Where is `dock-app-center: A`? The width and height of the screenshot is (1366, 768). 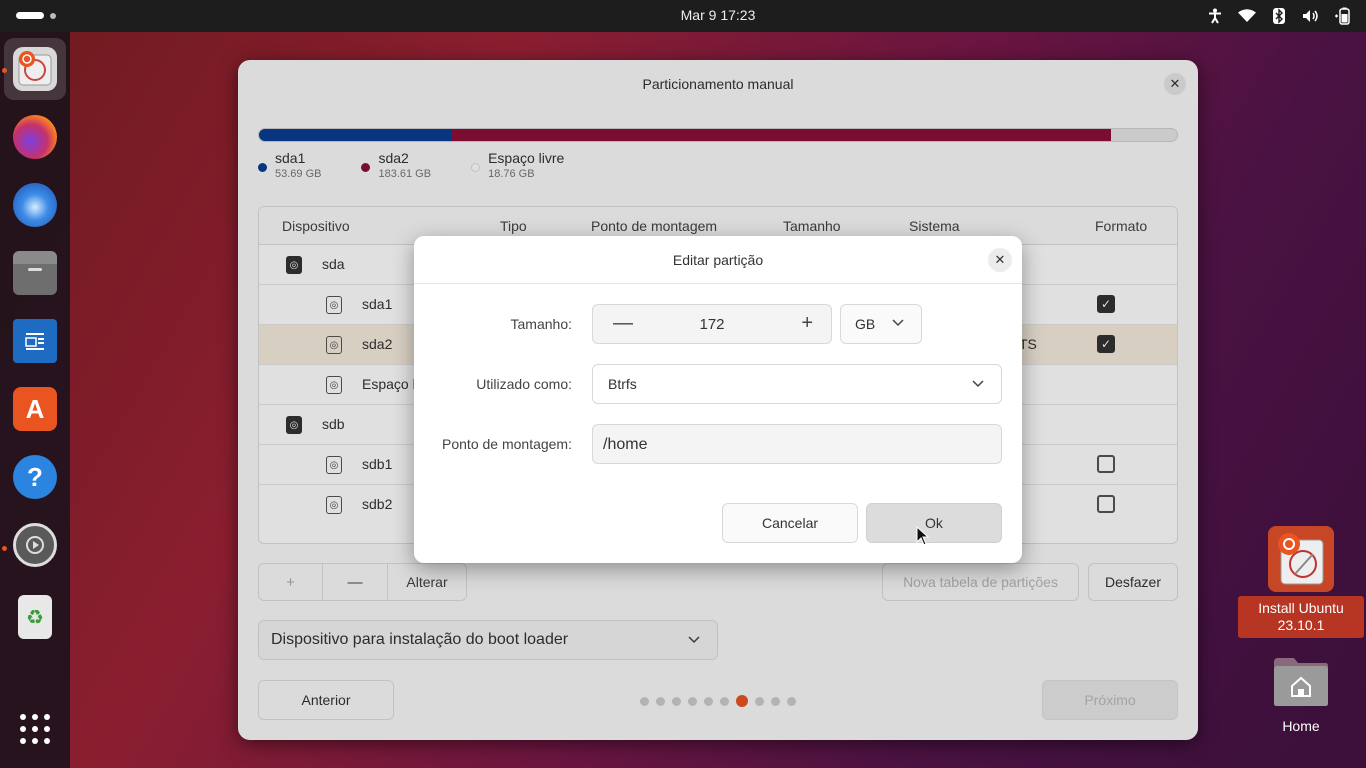 dock-app-center: A is located at coordinates (35, 409).